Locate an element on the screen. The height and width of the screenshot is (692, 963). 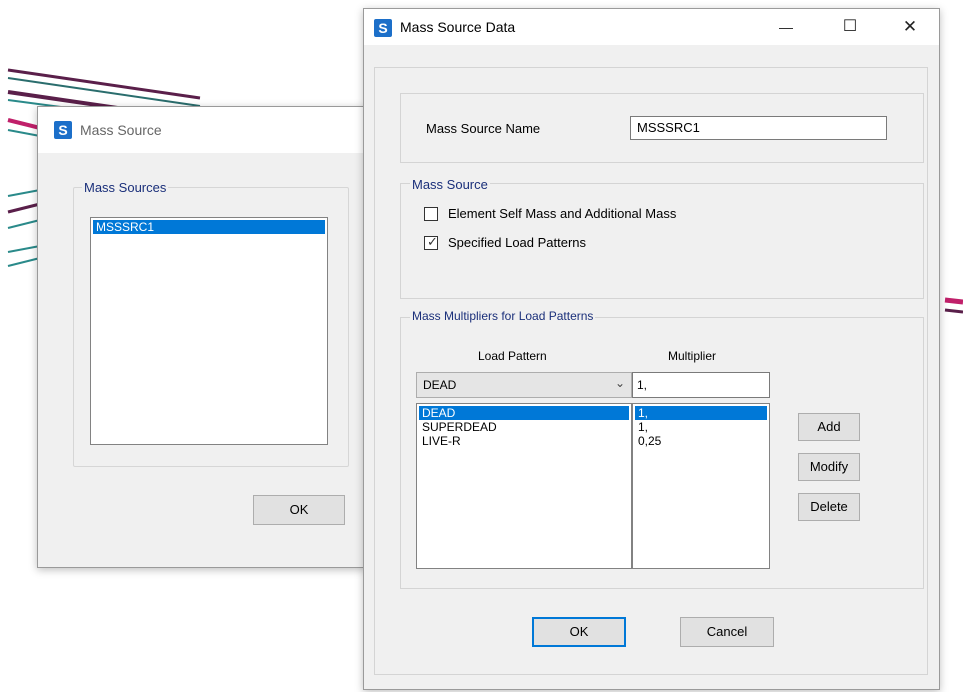
minimize-icon: — is located at coordinates (786, 27).